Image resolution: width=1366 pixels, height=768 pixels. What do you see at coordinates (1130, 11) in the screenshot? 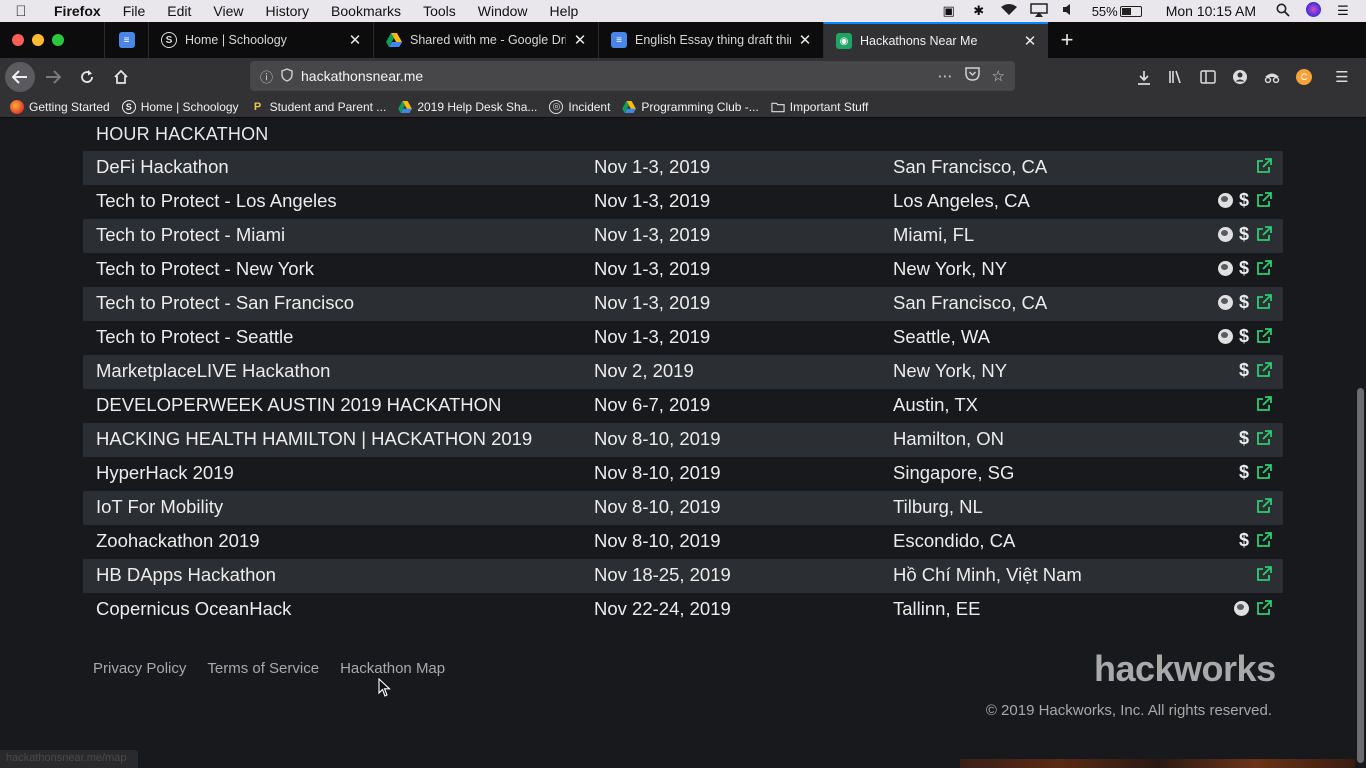
I see `battery-icon` at bounding box center [1130, 11].